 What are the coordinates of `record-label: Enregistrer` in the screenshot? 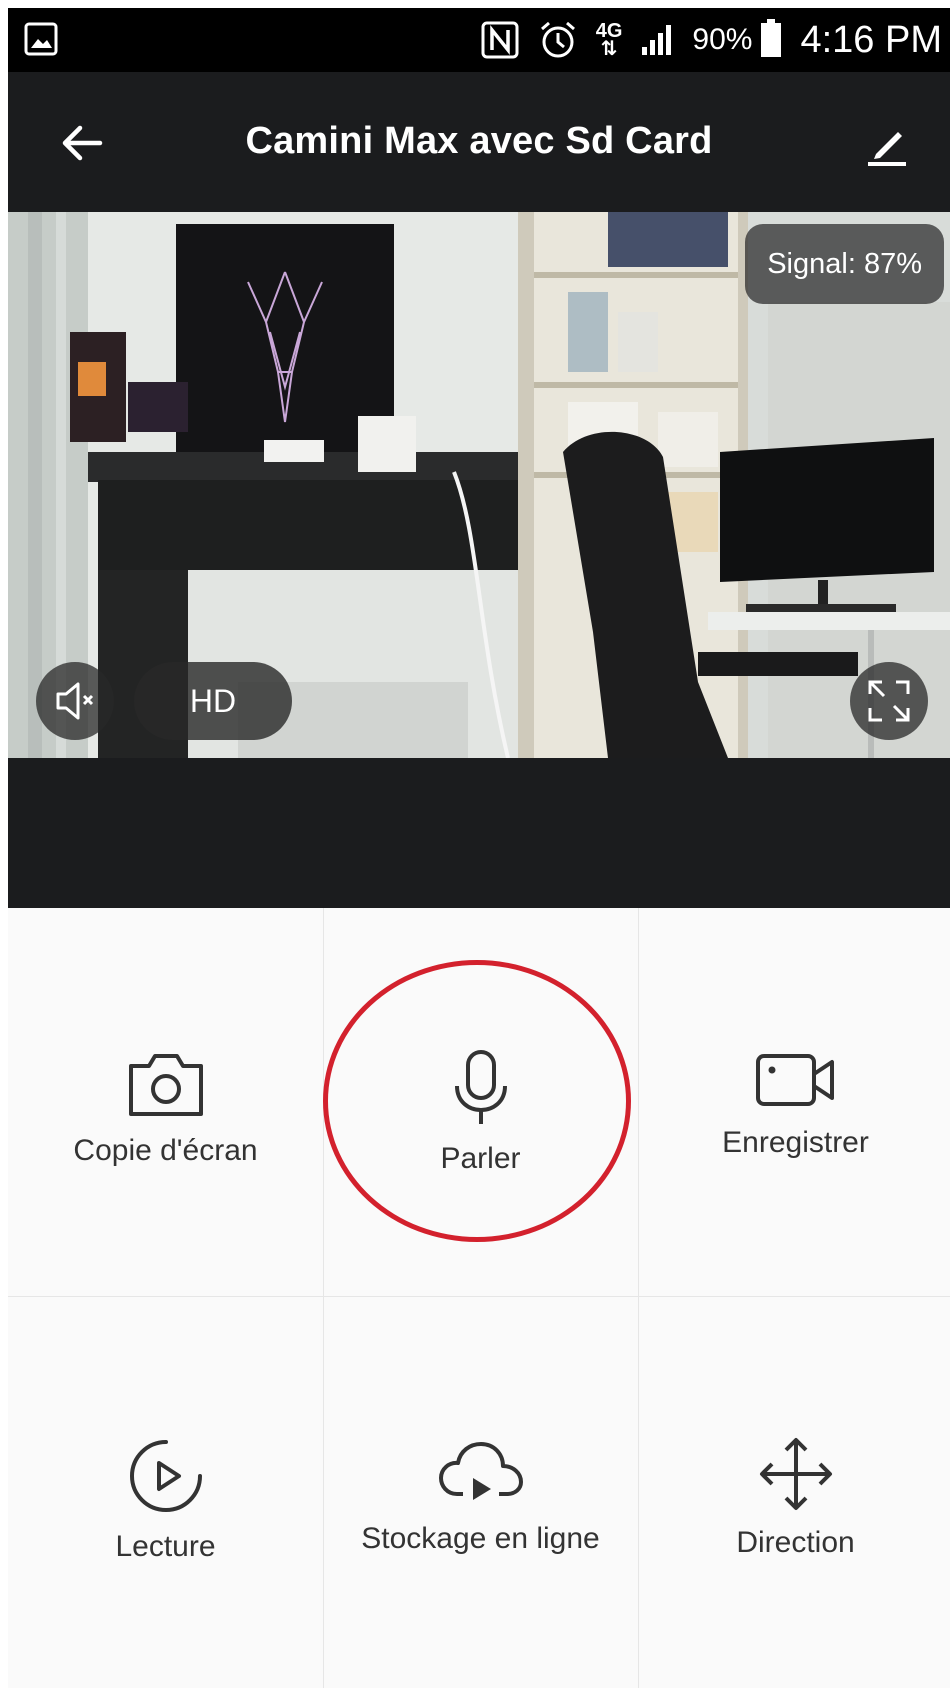 It's located at (795, 1142).